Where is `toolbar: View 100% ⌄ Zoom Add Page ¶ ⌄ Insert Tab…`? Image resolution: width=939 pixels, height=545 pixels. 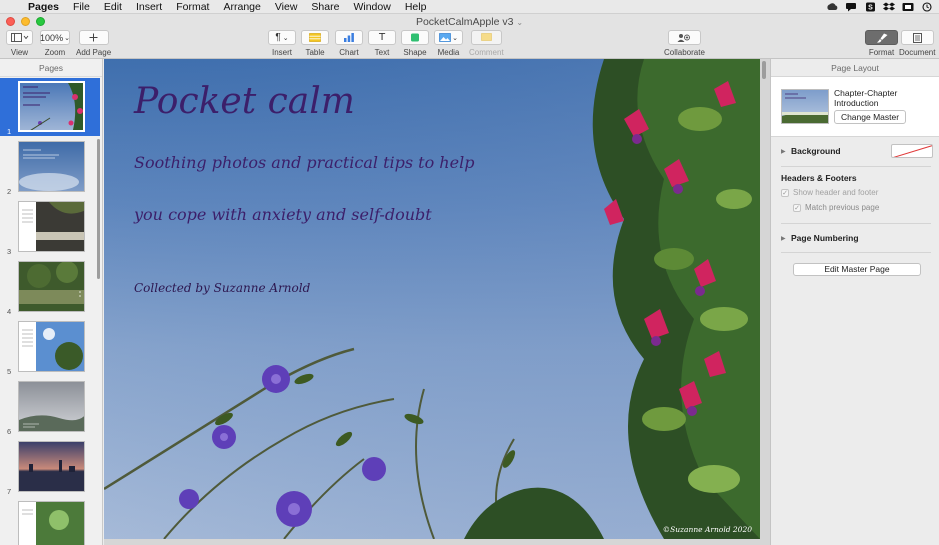
toolbar: View 100% ⌄ Zoom Add Page ¶ ⌄ Insert Tab… is located at coordinates (469, 44).